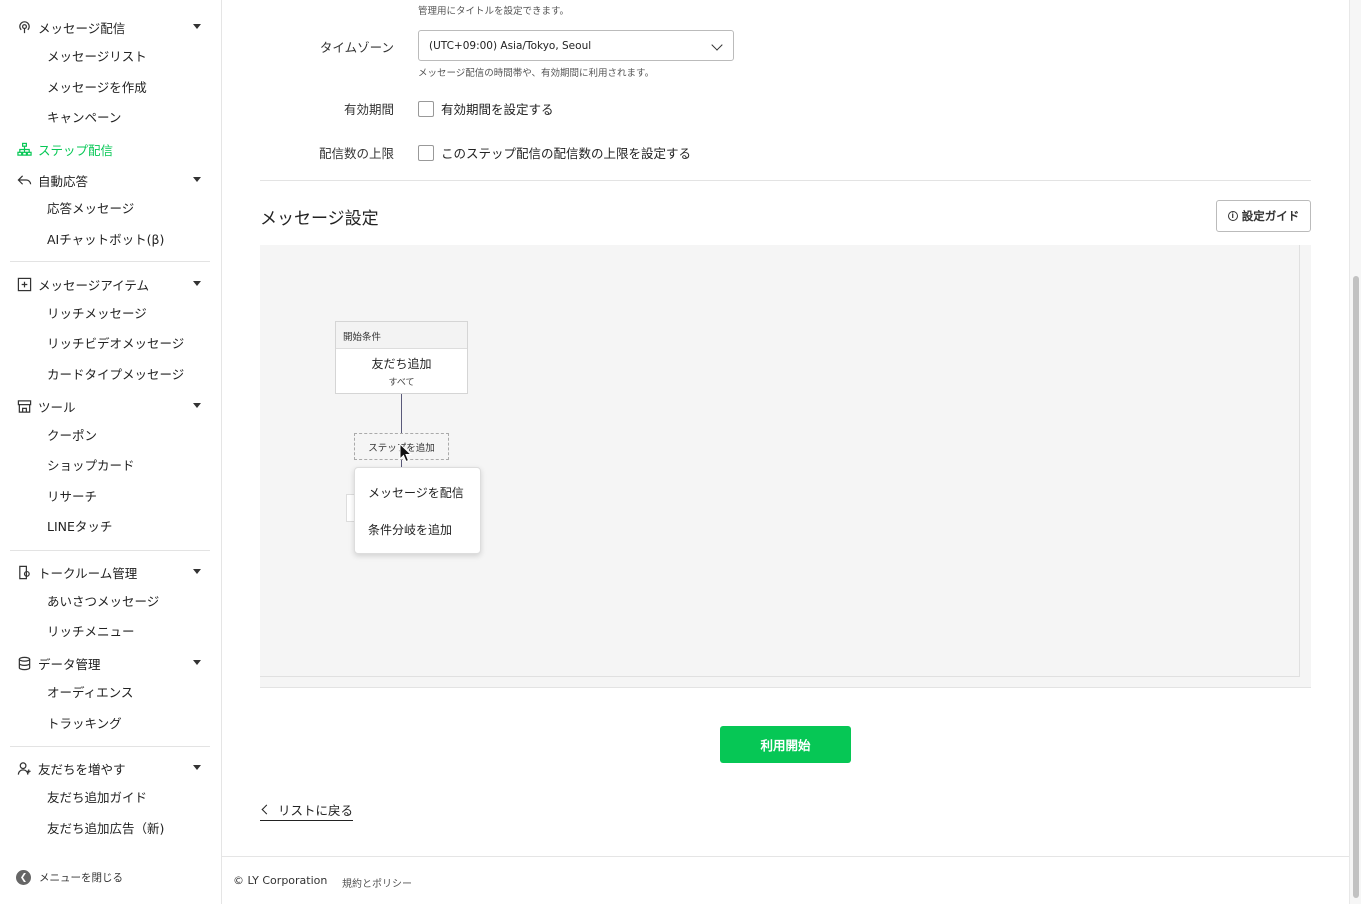 This screenshot has height=904, width=1361. I want to click on limit-label: 配信数の上限, so click(356, 153).